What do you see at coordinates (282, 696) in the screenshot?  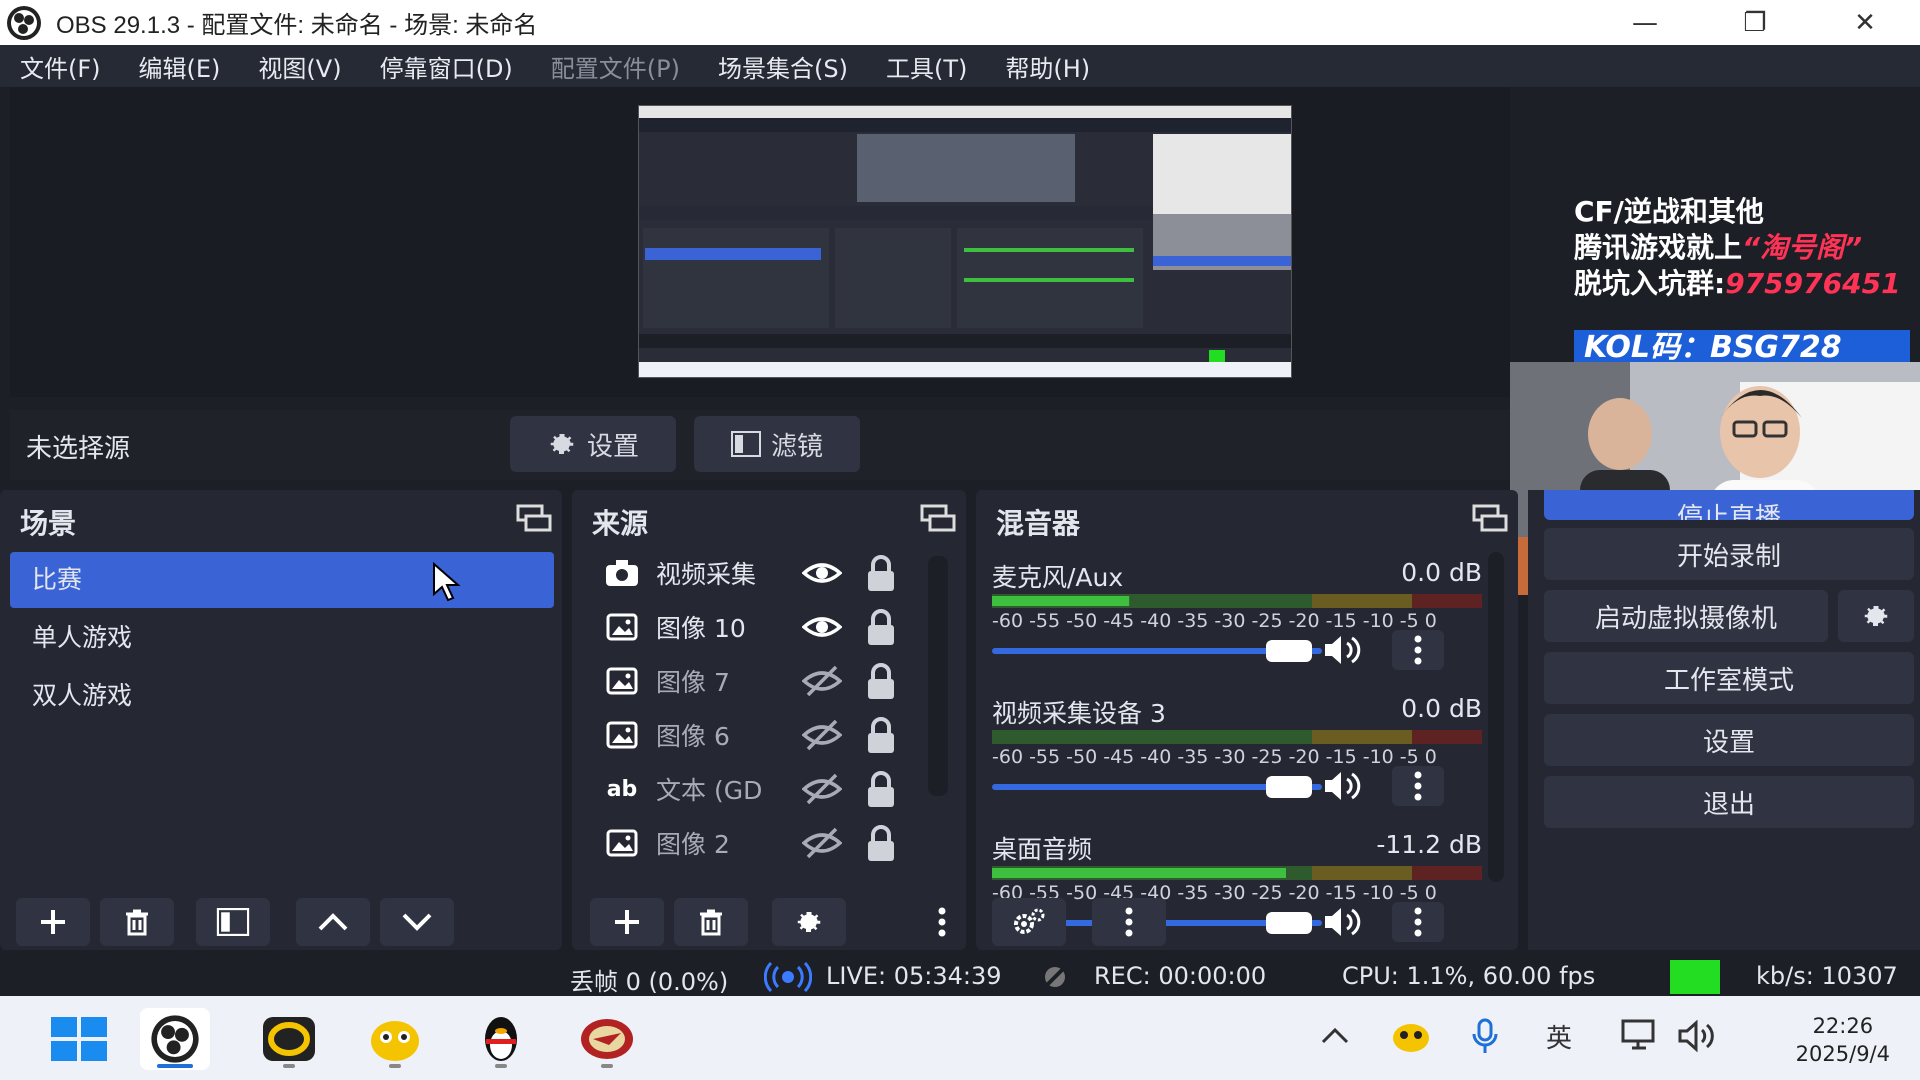 I see `scene-item: 双人游戏` at bounding box center [282, 696].